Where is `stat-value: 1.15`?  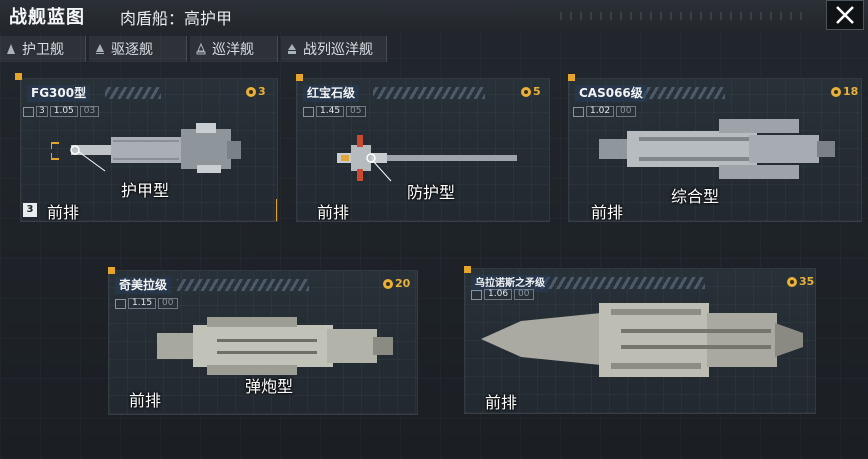 stat-value: 1.15 is located at coordinates (142, 303).